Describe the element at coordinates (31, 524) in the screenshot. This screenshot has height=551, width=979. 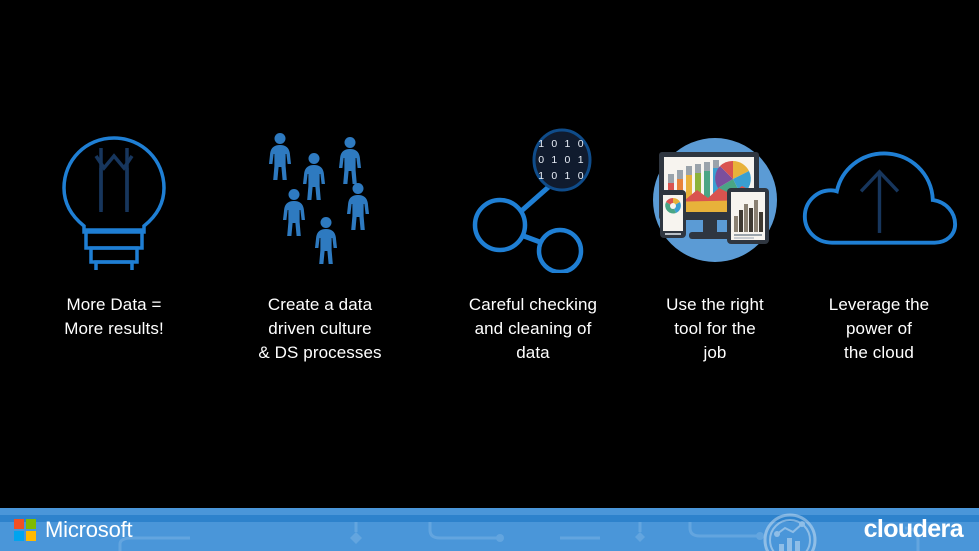
I see `microsoft-square-green` at that location.